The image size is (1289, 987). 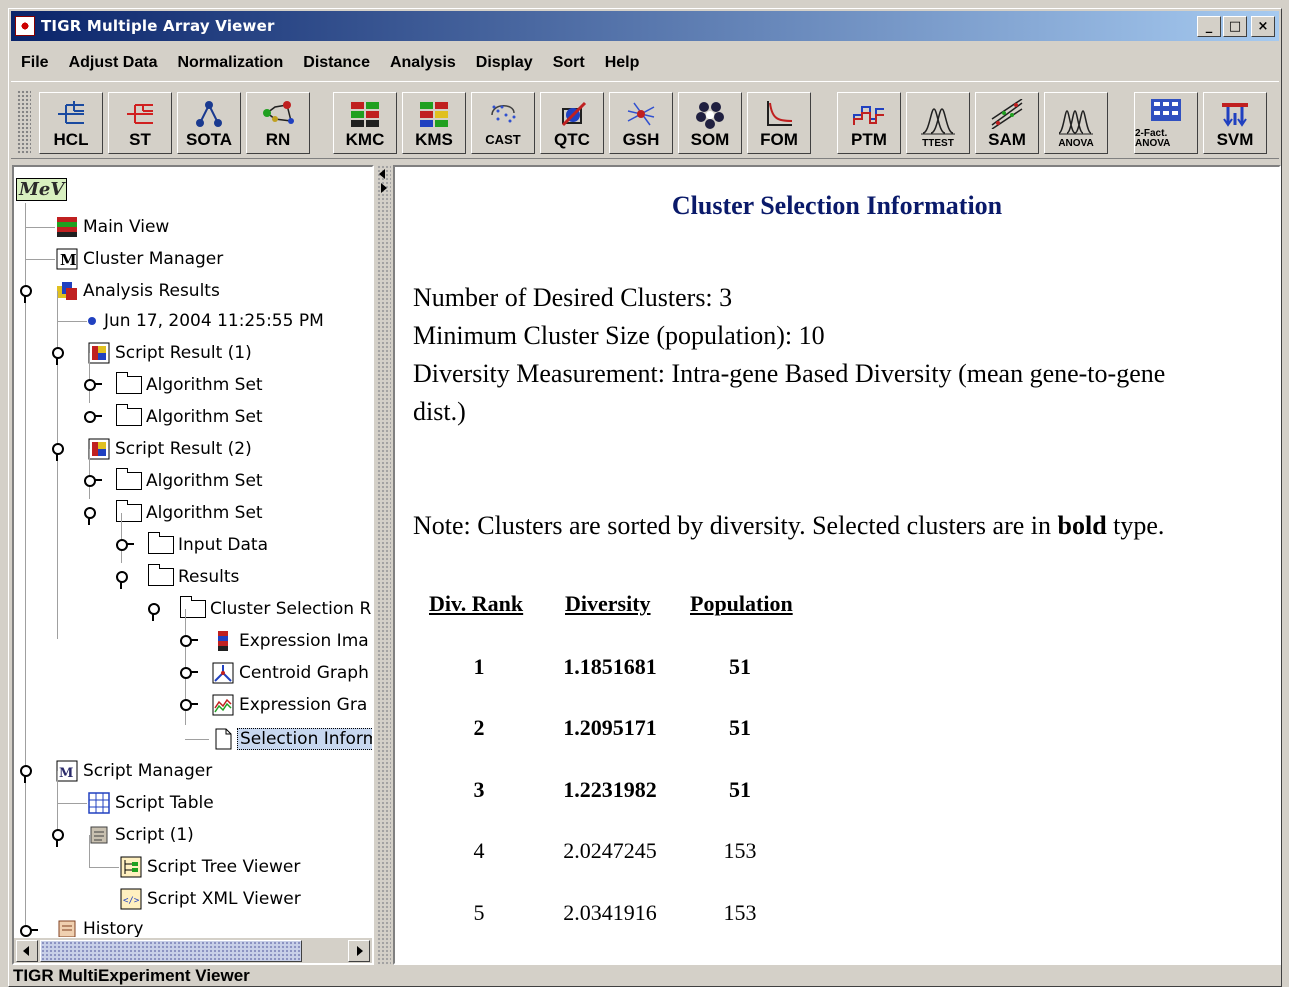 I want to click on anova-icon, so click(x=1076, y=122).